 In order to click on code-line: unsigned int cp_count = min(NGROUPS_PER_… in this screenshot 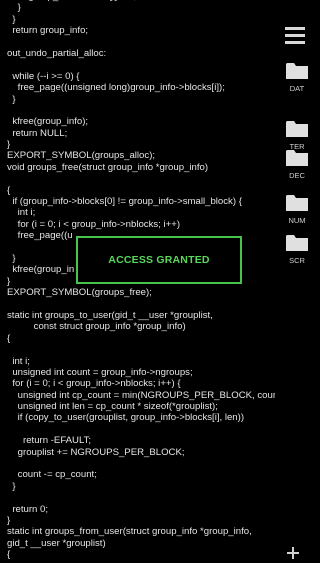, I will do `click(141, 395)`.